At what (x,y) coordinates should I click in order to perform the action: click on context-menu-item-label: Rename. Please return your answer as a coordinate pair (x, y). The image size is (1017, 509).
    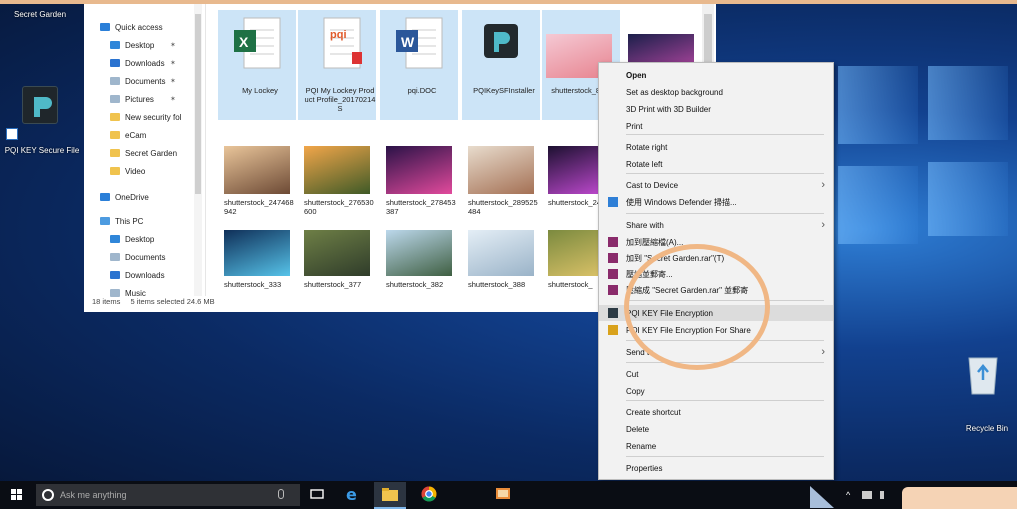
    Looking at the image, I should click on (641, 446).